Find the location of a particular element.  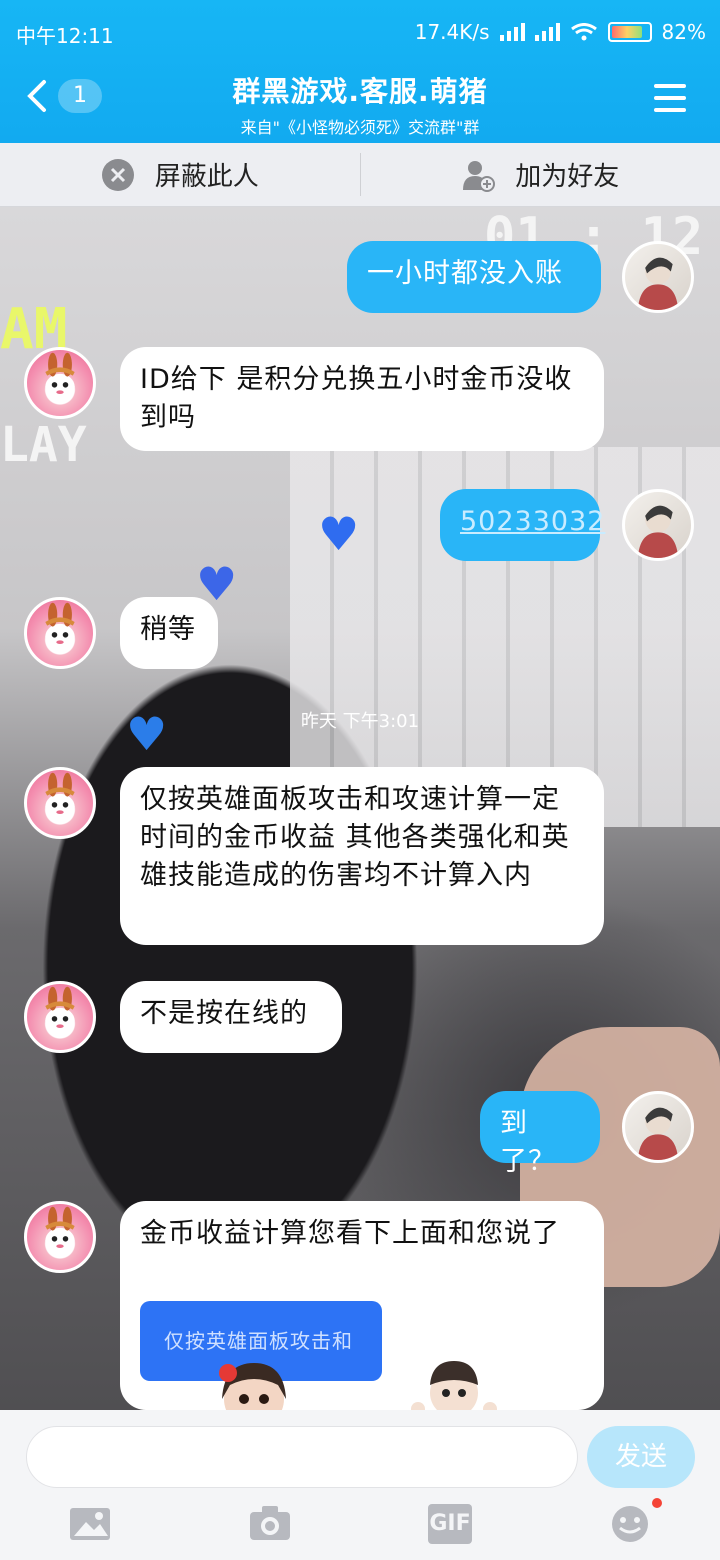

input-toolbar: GIF is located at coordinates (360, 1529).